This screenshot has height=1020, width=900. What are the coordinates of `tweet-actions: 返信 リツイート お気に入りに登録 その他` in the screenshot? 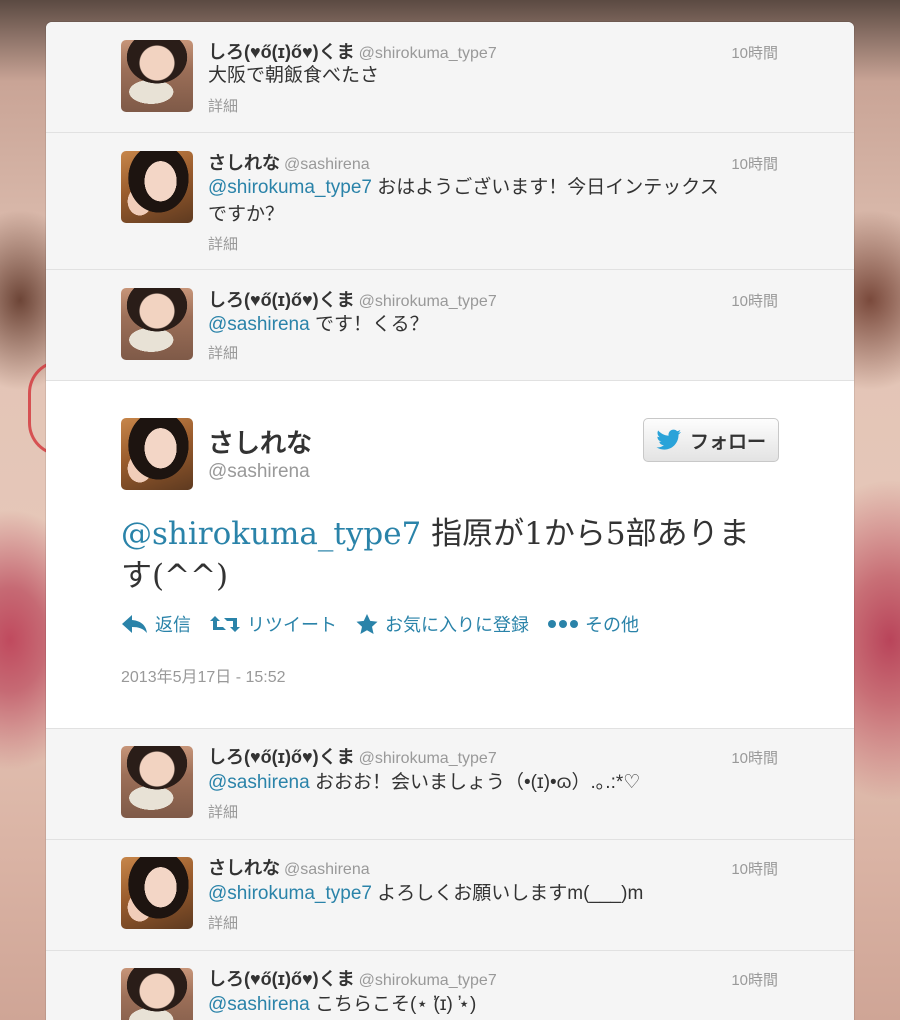 It's located at (380, 624).